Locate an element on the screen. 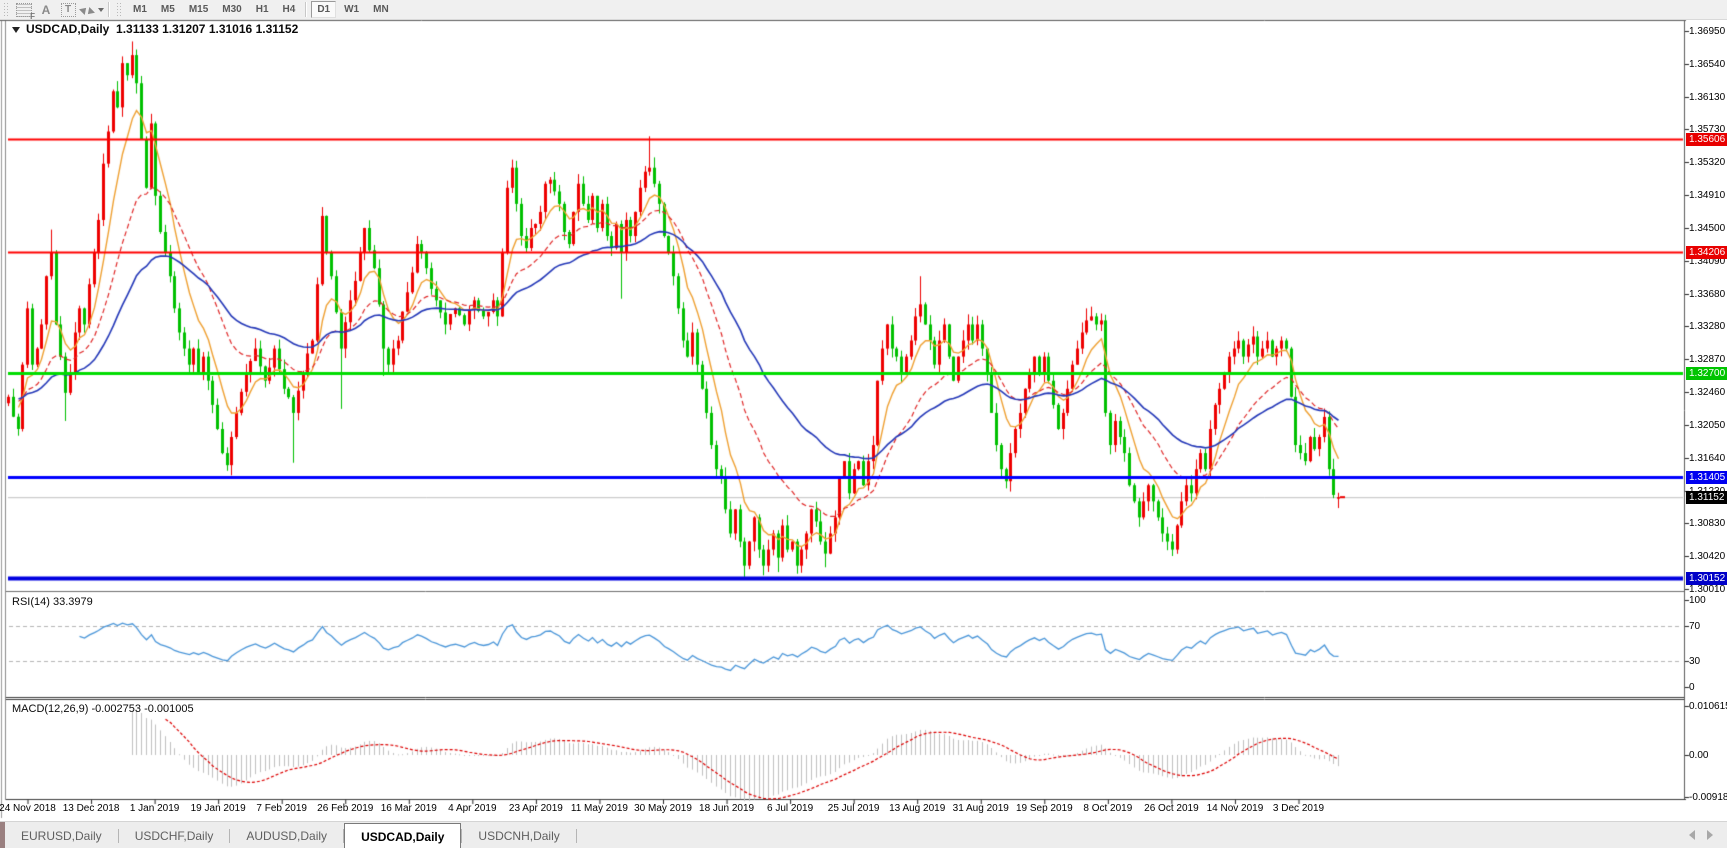  ohlc-open: 1.31133 is located at coordinates (137, 29).